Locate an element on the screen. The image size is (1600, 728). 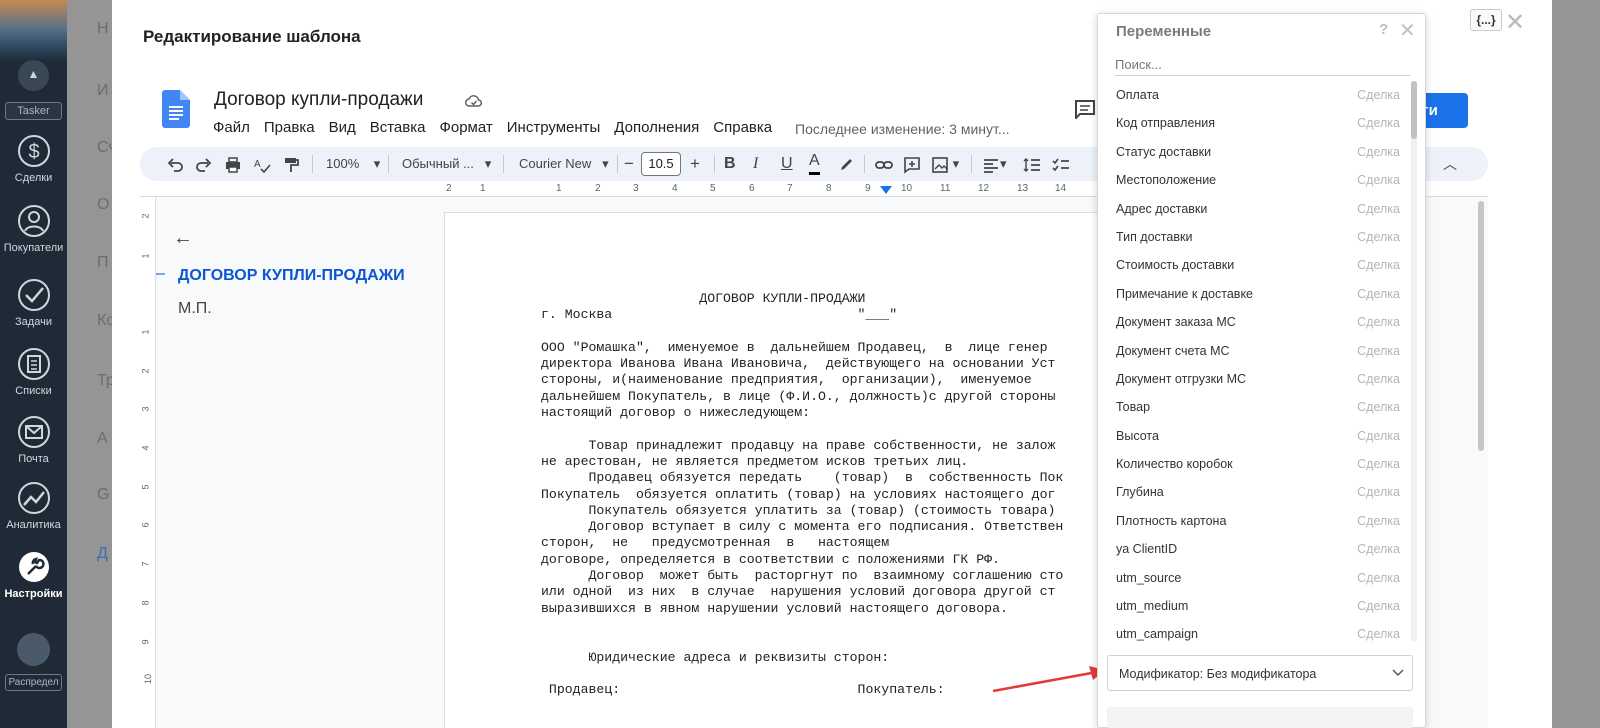
variable-item: Стоимость доставки Сделка is located at coordinates (1256, 265).